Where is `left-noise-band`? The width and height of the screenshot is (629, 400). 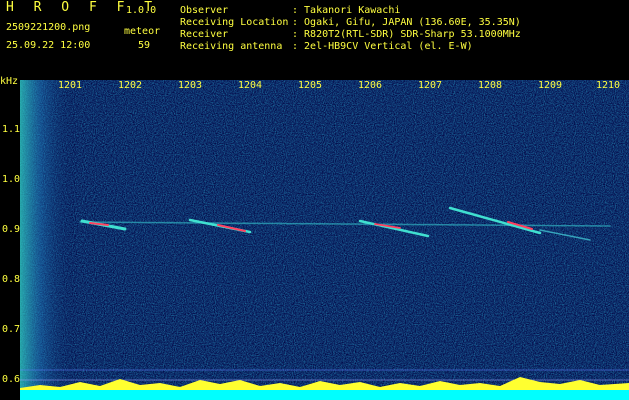
left-noise-band is located at coordinates (50, 240).